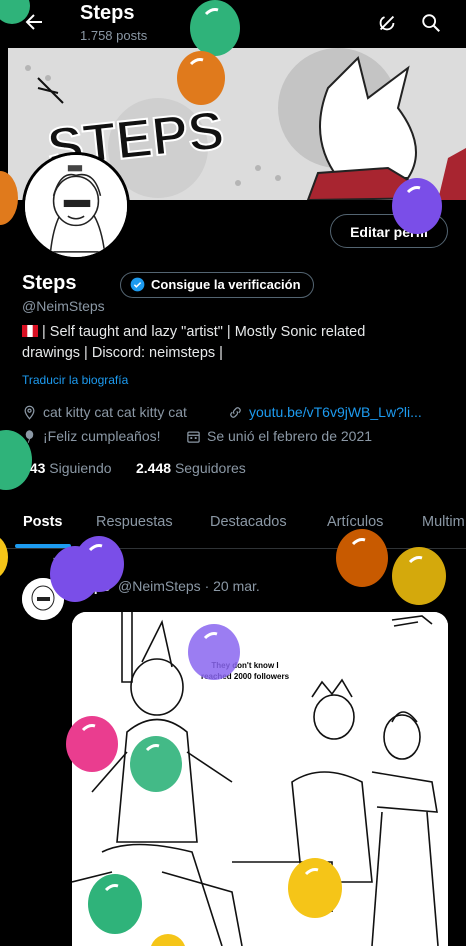 This screenshot has width=466, height=946. I want to click on more-options-icon: ···, so click(437, 583).